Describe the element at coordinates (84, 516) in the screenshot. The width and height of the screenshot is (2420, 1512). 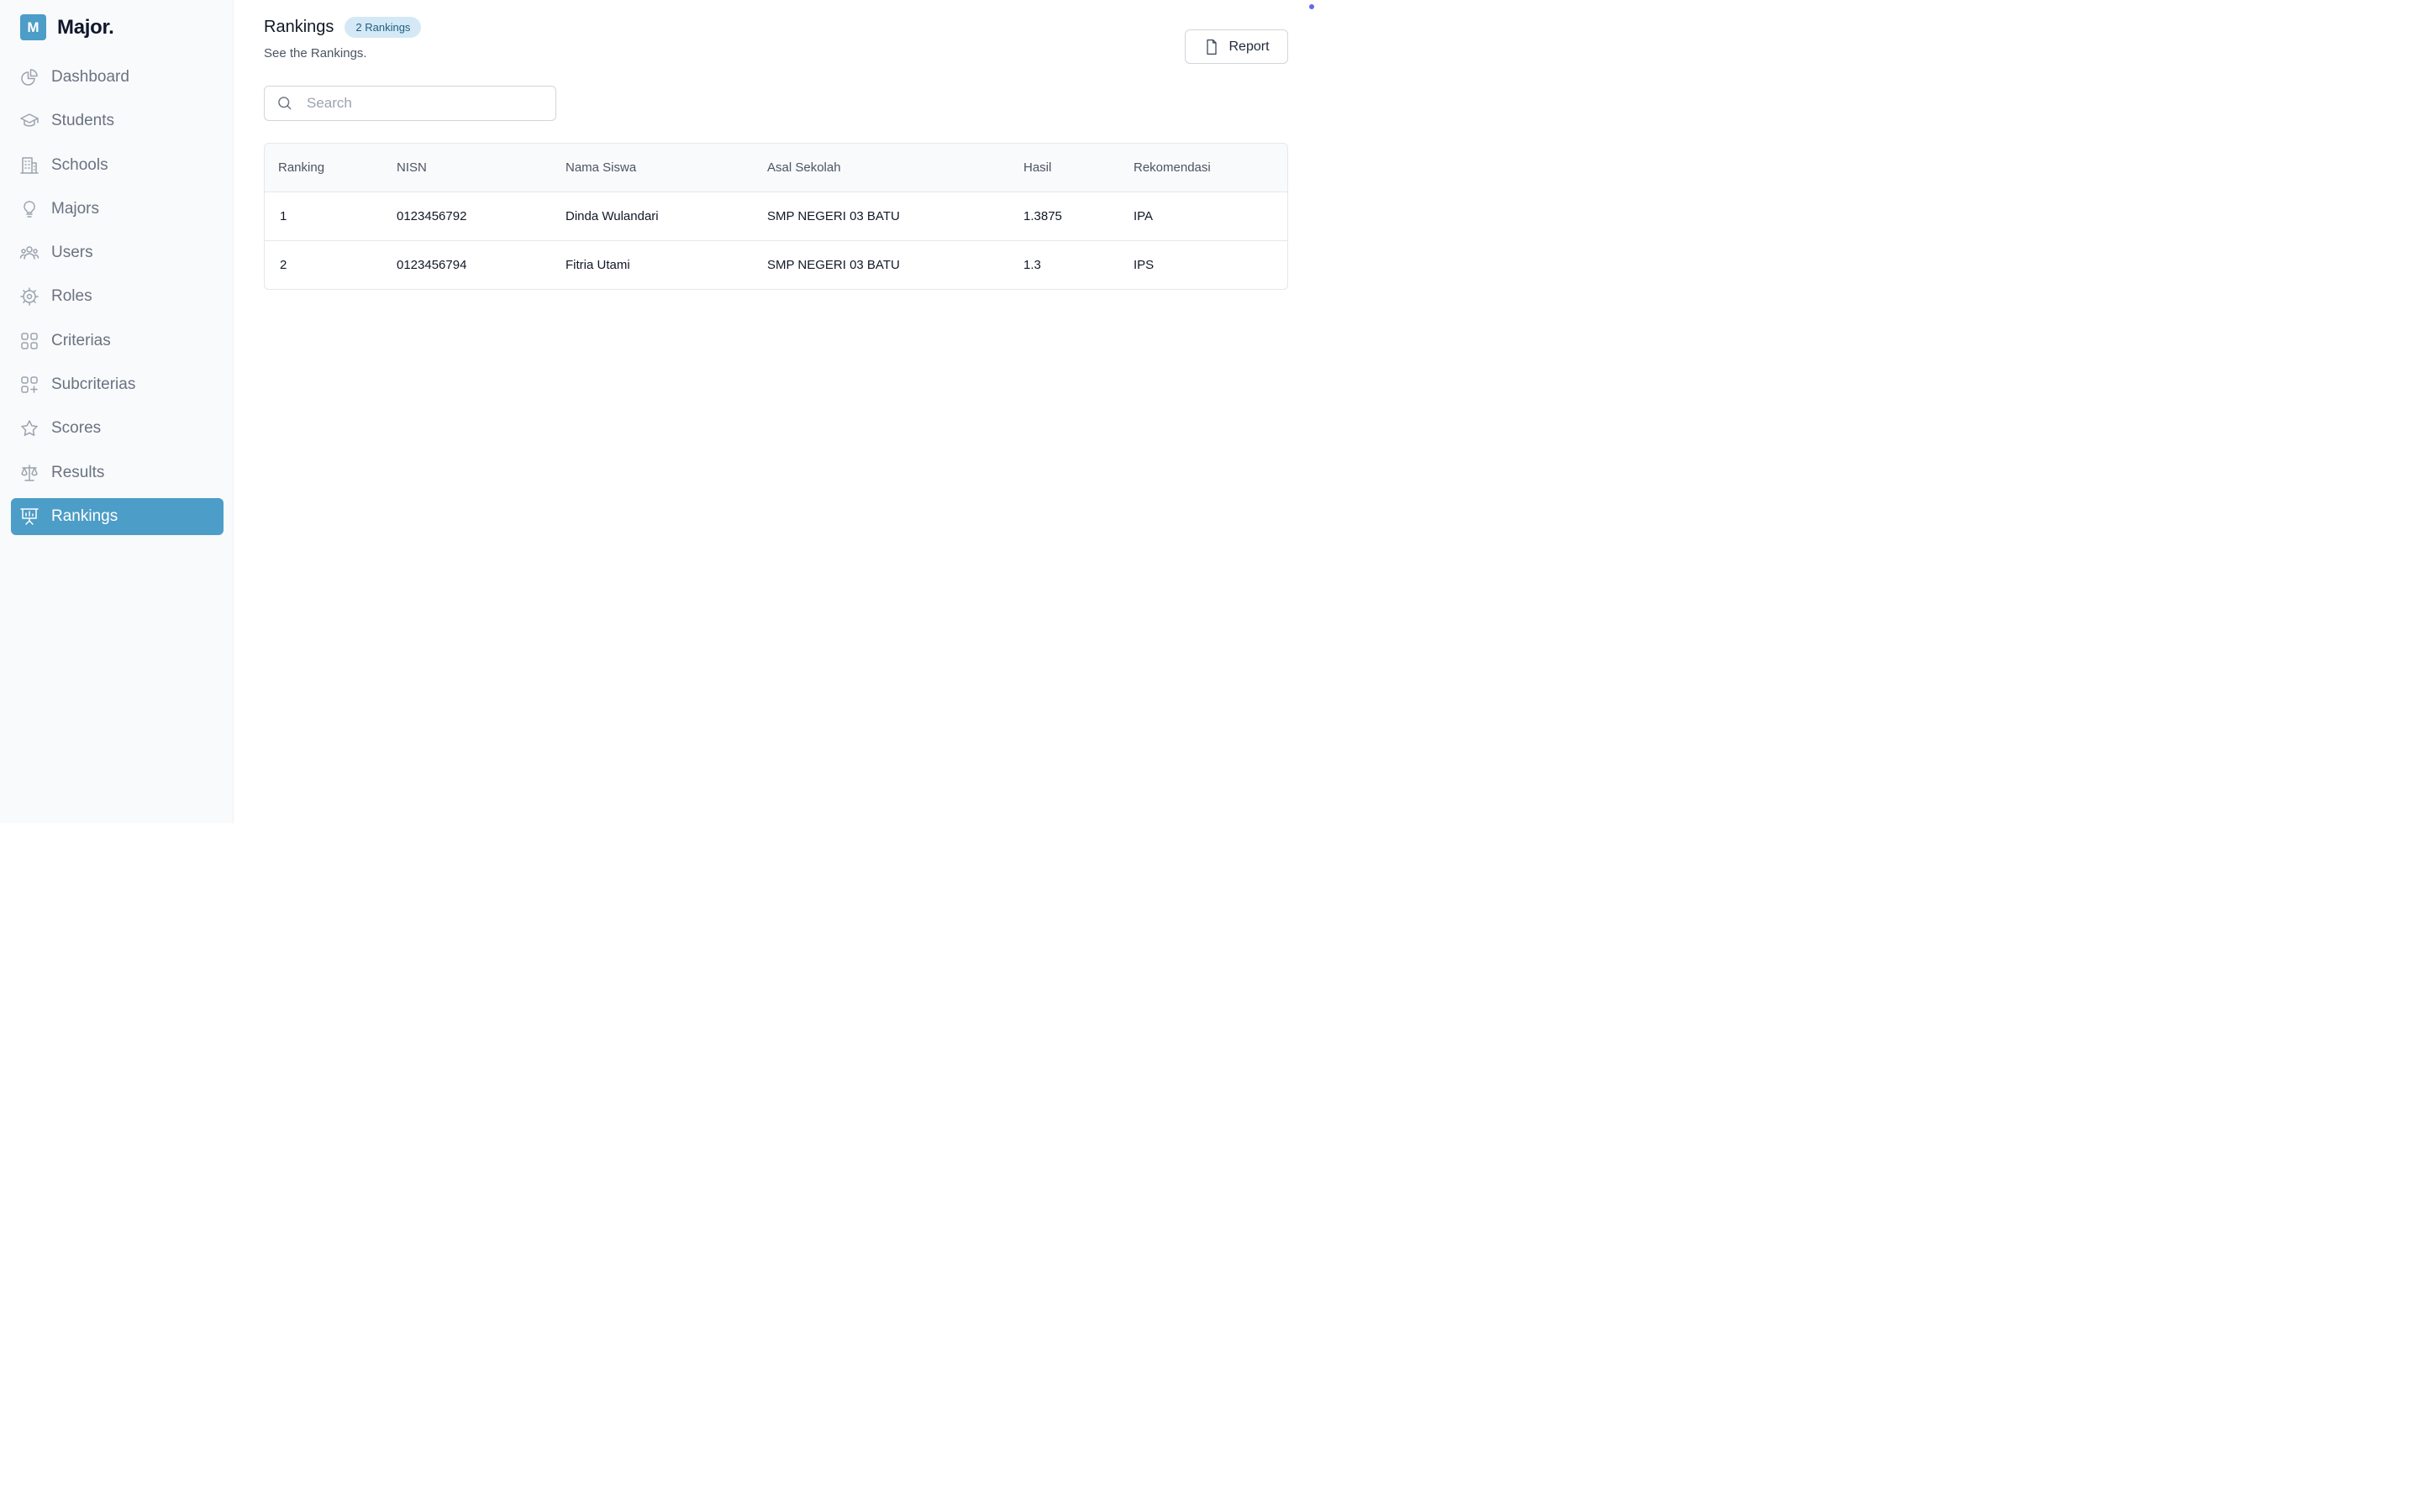
I see `sidebar-item-label: Rankings` at that location.